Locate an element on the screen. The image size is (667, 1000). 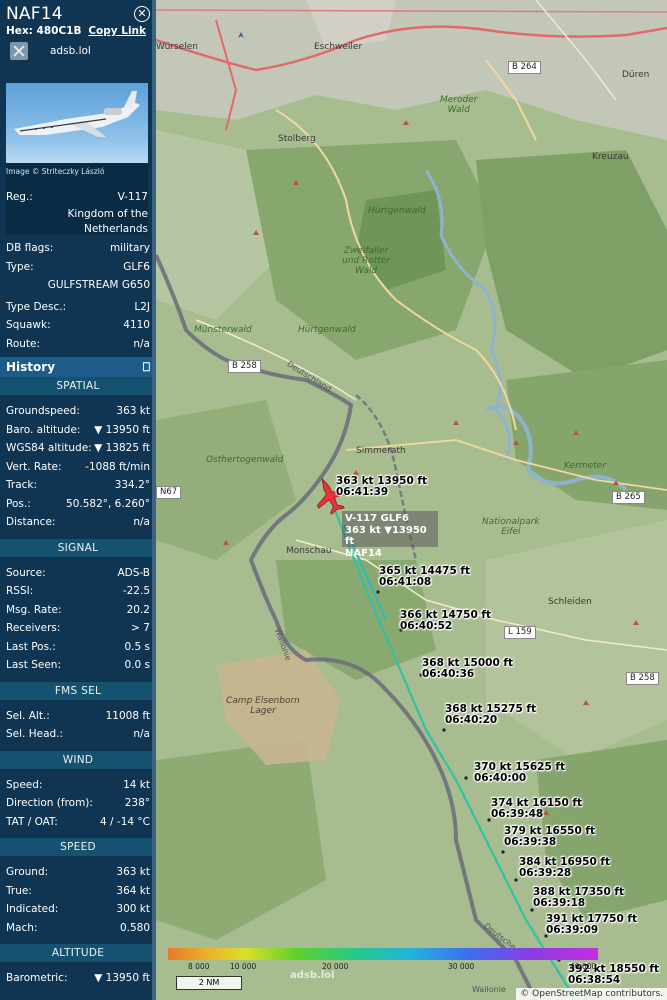
camp-line1: Camp Elsenborn is located at coordinates (263, 701).